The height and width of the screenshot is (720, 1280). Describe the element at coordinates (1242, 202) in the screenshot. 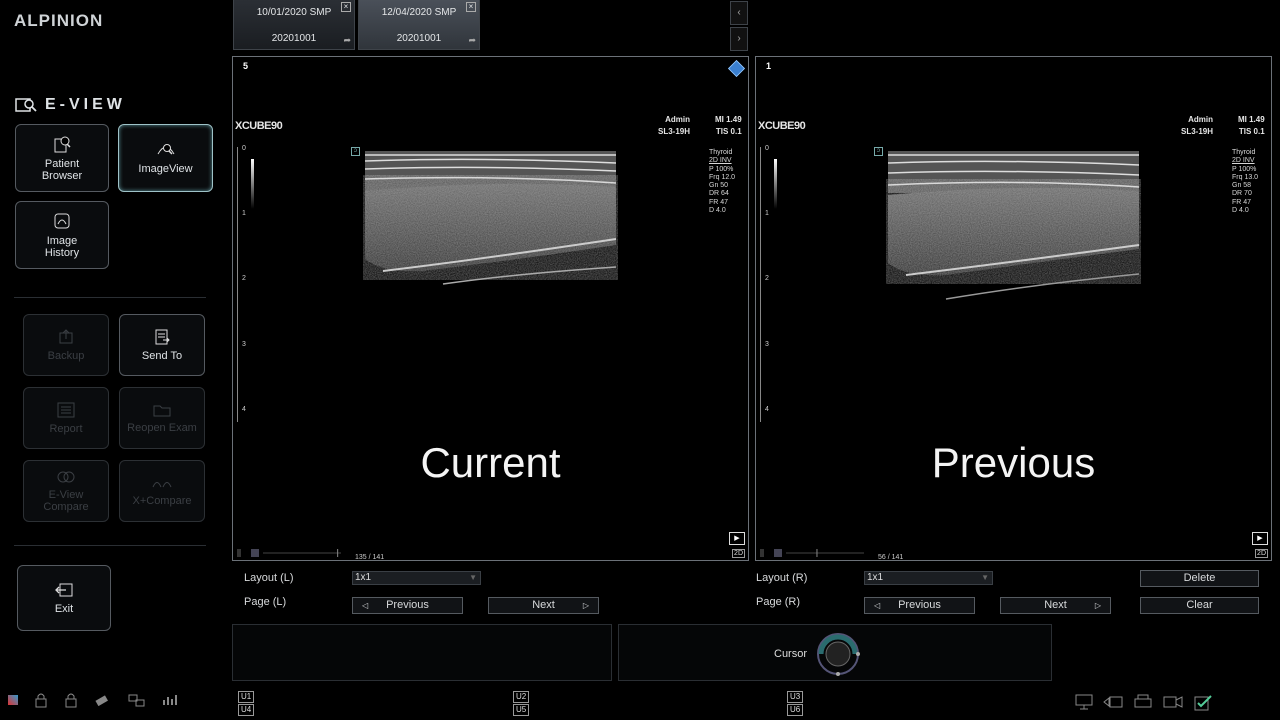

I see `param: FR 47` at that location.